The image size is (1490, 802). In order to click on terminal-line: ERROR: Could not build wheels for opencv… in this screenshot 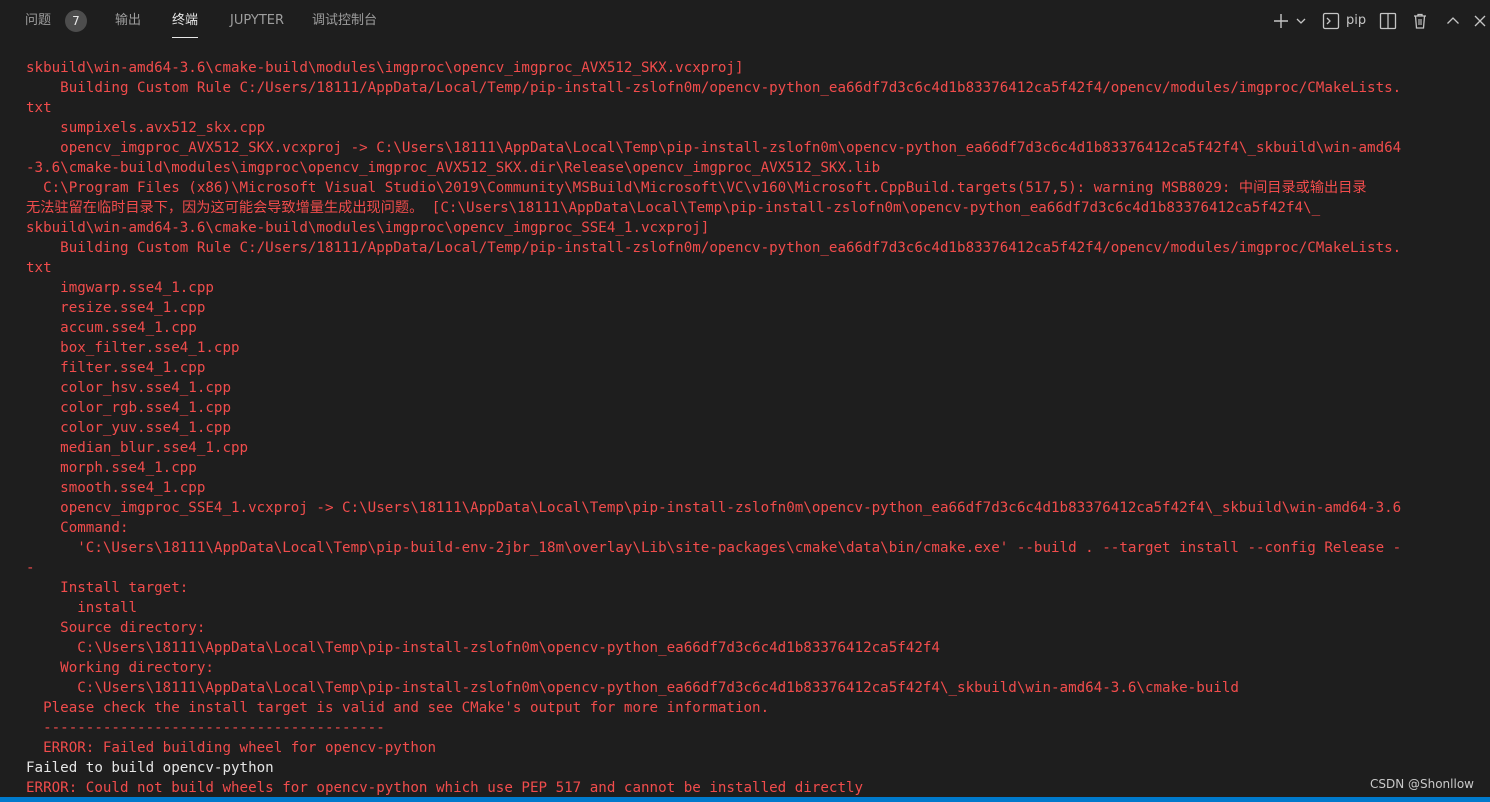, I will do `click(445, 788)`.